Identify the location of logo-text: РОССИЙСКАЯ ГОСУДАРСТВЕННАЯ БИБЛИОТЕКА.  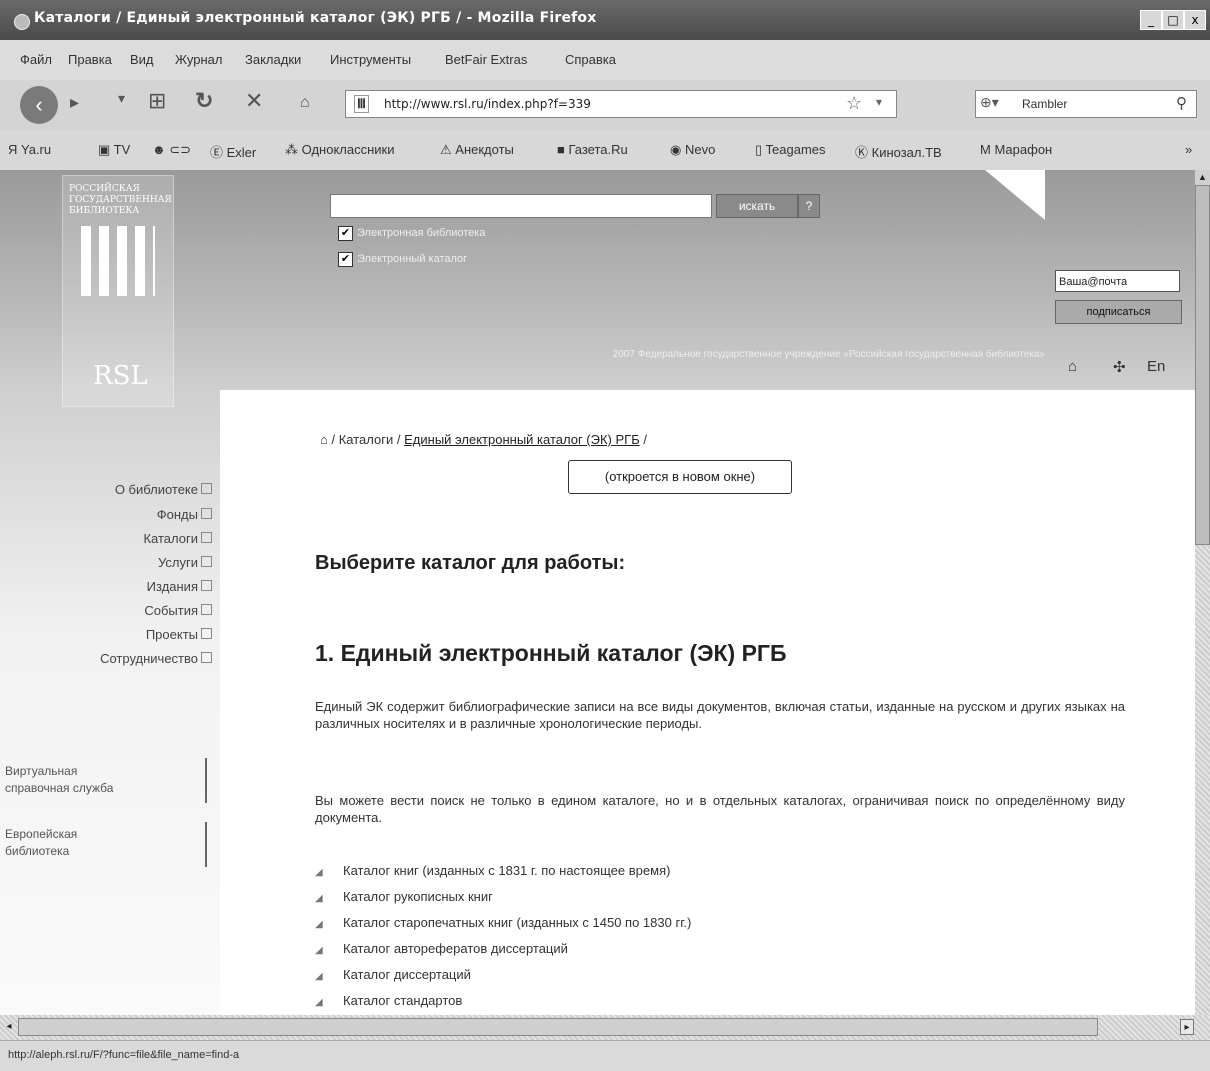
(120, 200).